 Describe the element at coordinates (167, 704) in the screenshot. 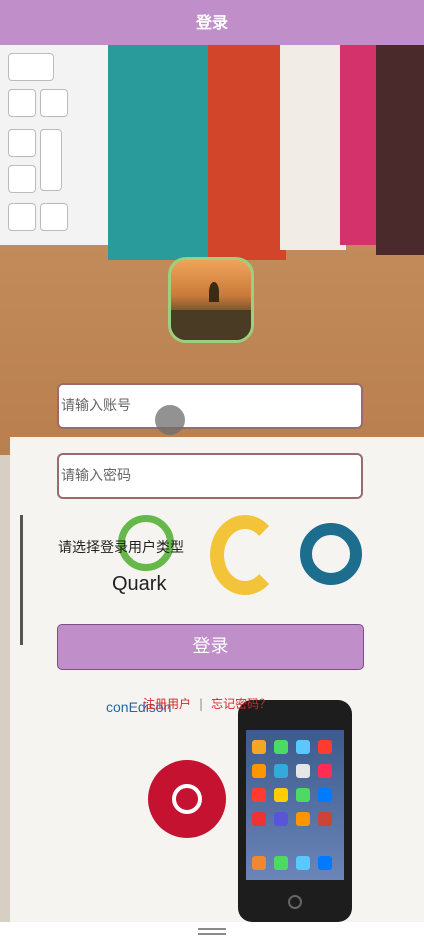

I see `register-link: 注册用户` at that location.